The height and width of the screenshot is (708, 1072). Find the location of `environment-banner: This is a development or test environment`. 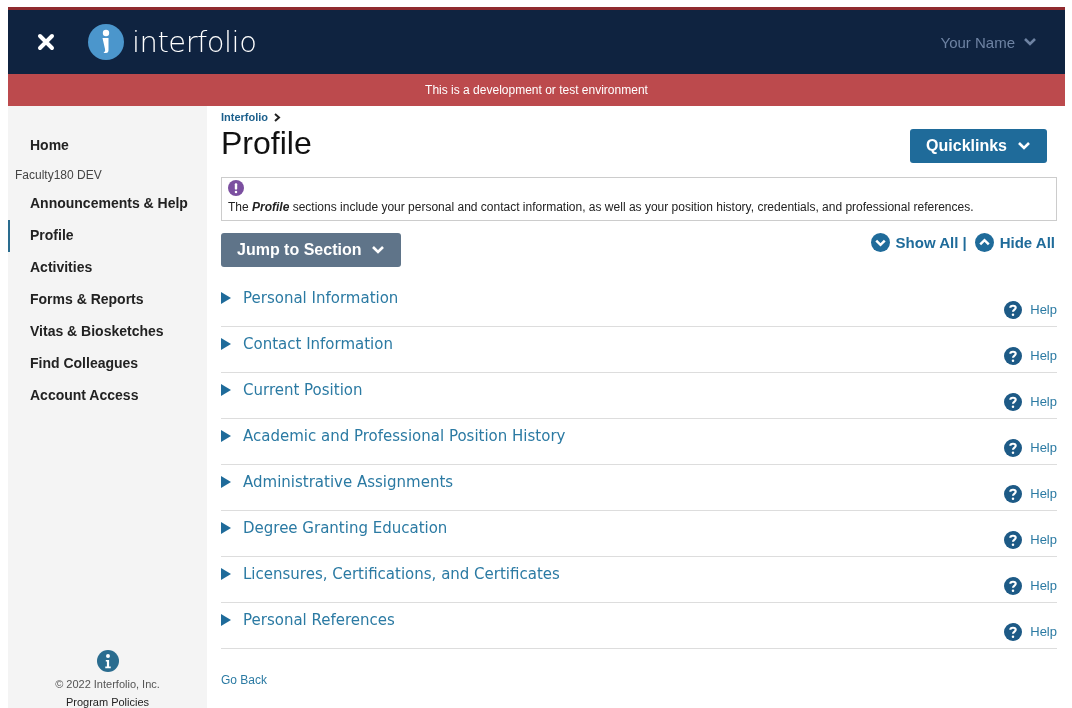

environment-banner: This is a development or test environment is located at coordinates (536, 90).